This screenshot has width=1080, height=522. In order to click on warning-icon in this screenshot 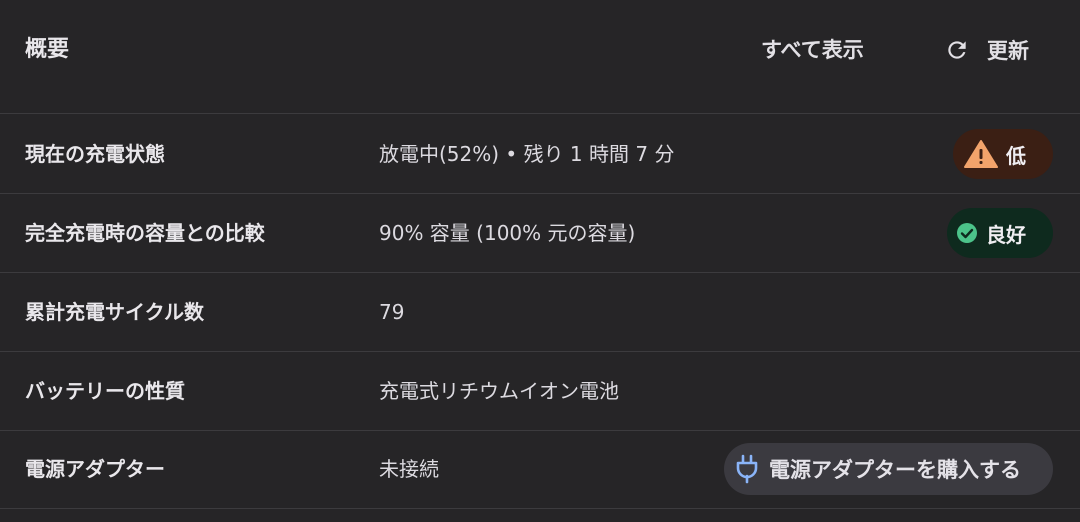, I will do `click(981, 154)`.